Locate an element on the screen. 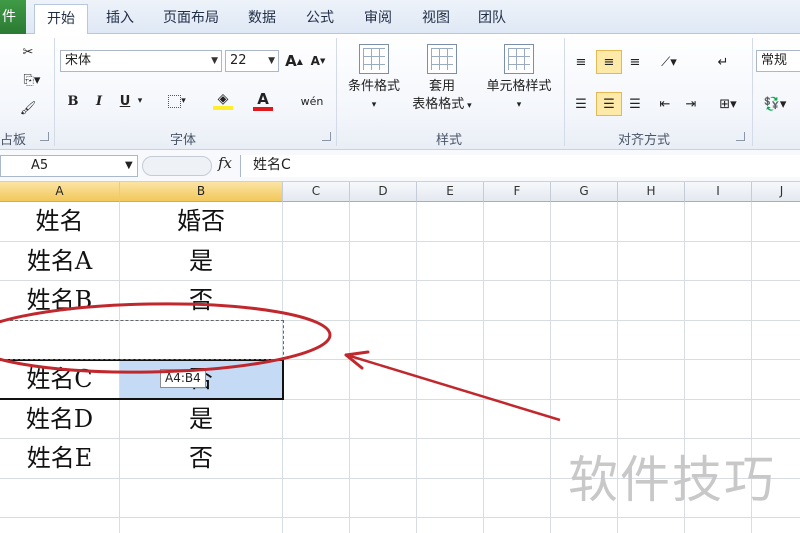 Image resolution: width=800 pixels, height=533 pixels. arrow-shaft is located at coordinates (455, 388).